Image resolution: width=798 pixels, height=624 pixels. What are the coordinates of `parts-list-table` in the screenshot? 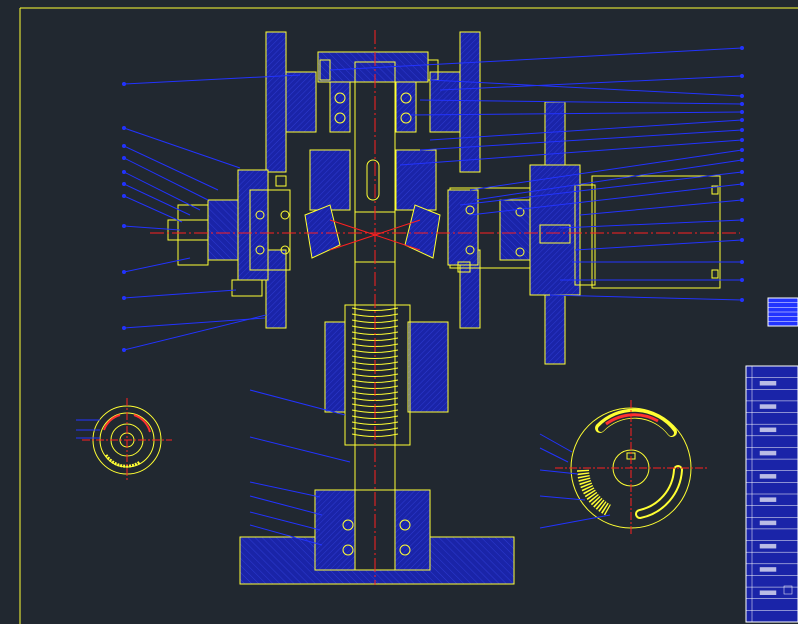 It's located at (782, 312).